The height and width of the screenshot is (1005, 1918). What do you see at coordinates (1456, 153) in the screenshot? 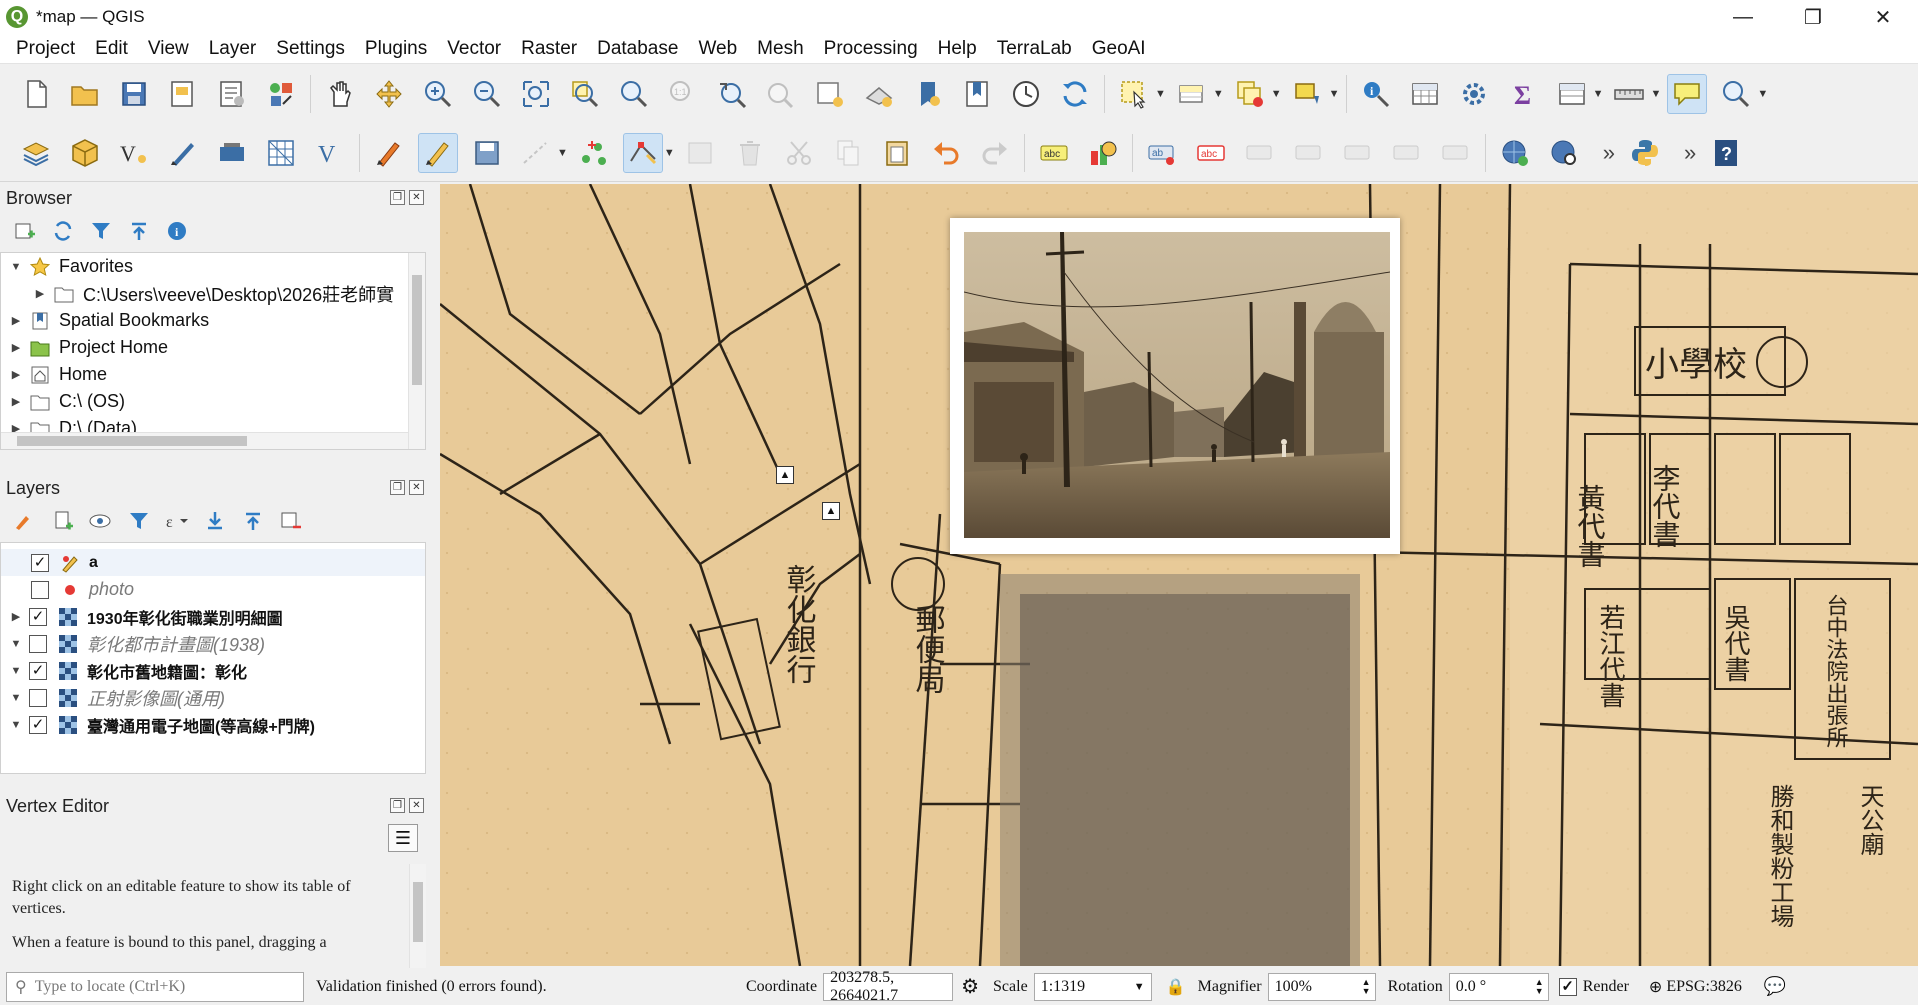
I see `change-label-icon` at bounding box center [1456, 153].